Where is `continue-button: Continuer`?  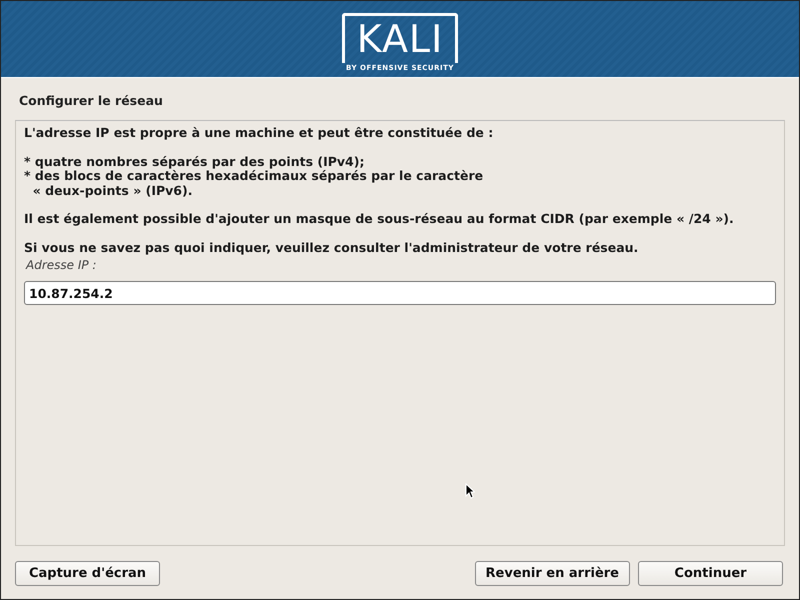 continue-button: Continuer is located at coordinates (710, 573).